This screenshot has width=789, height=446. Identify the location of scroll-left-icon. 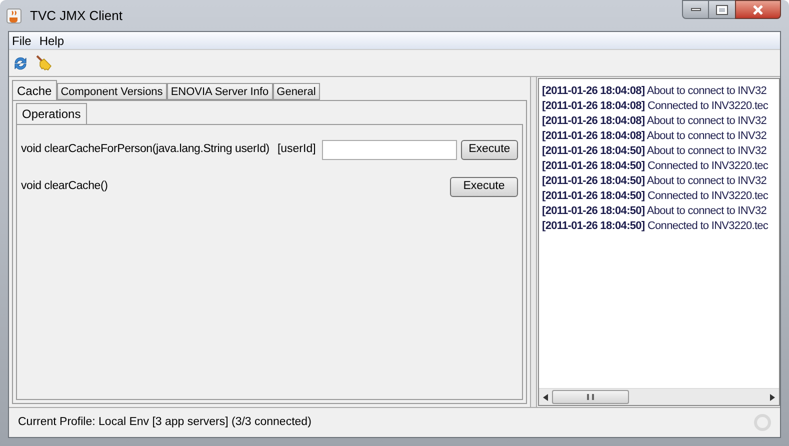
(545, 397).